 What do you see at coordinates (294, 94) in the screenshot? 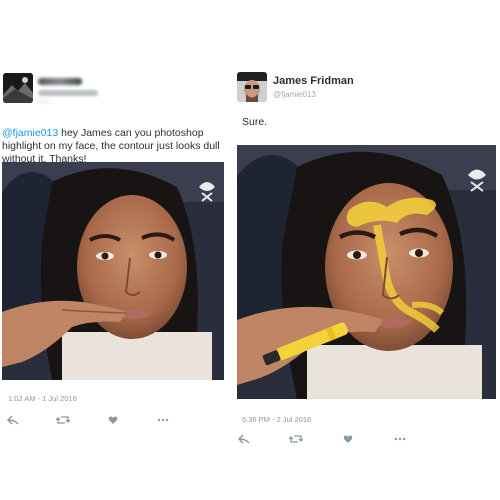
I see `user-handle: @fjamie013` at bounding box center [294, 94].